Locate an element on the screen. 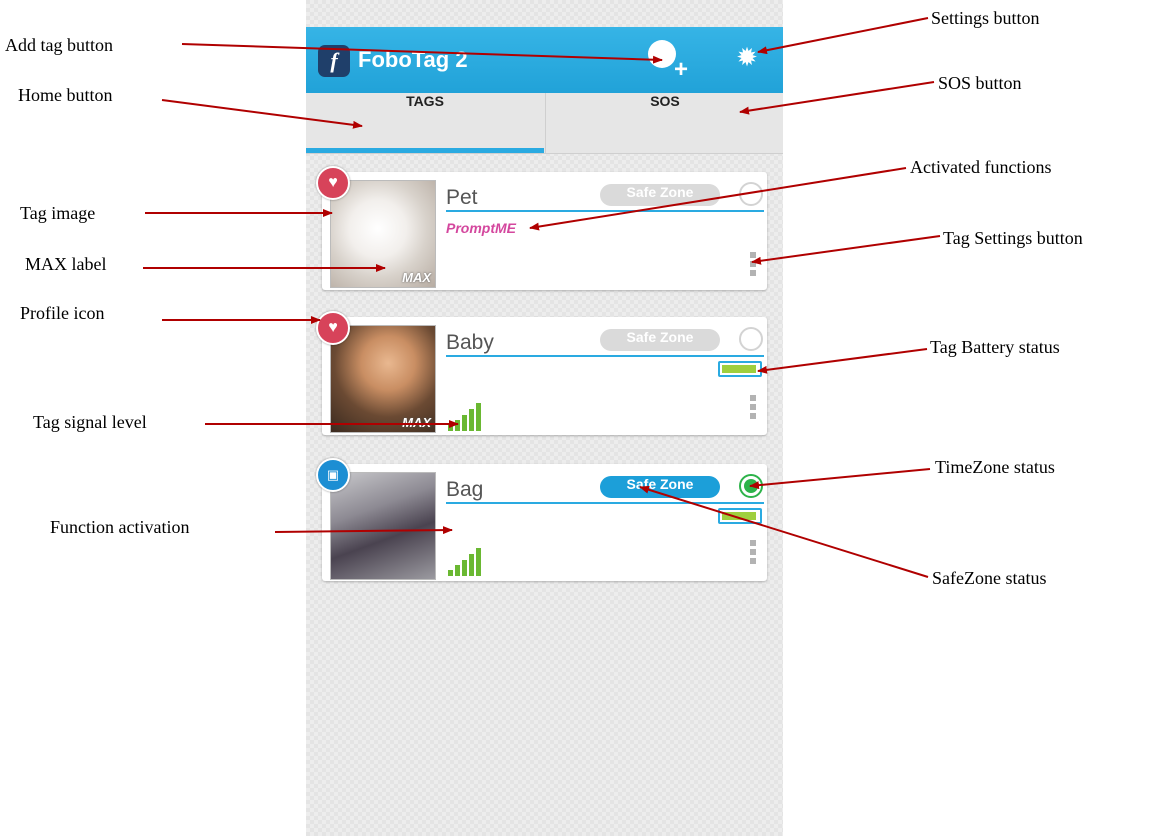 The width and height of the screenshot is (1156, 836). arrow-sos is located at coordinates (837, 98).